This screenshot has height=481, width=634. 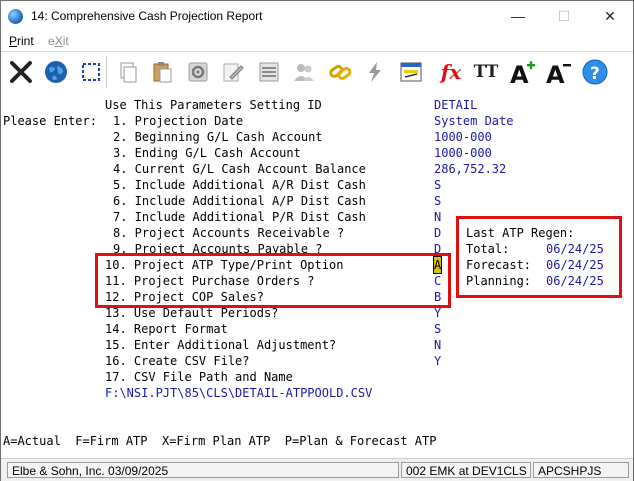 I want to click on font-decrease-icon: A, so click(x=558, y=72).